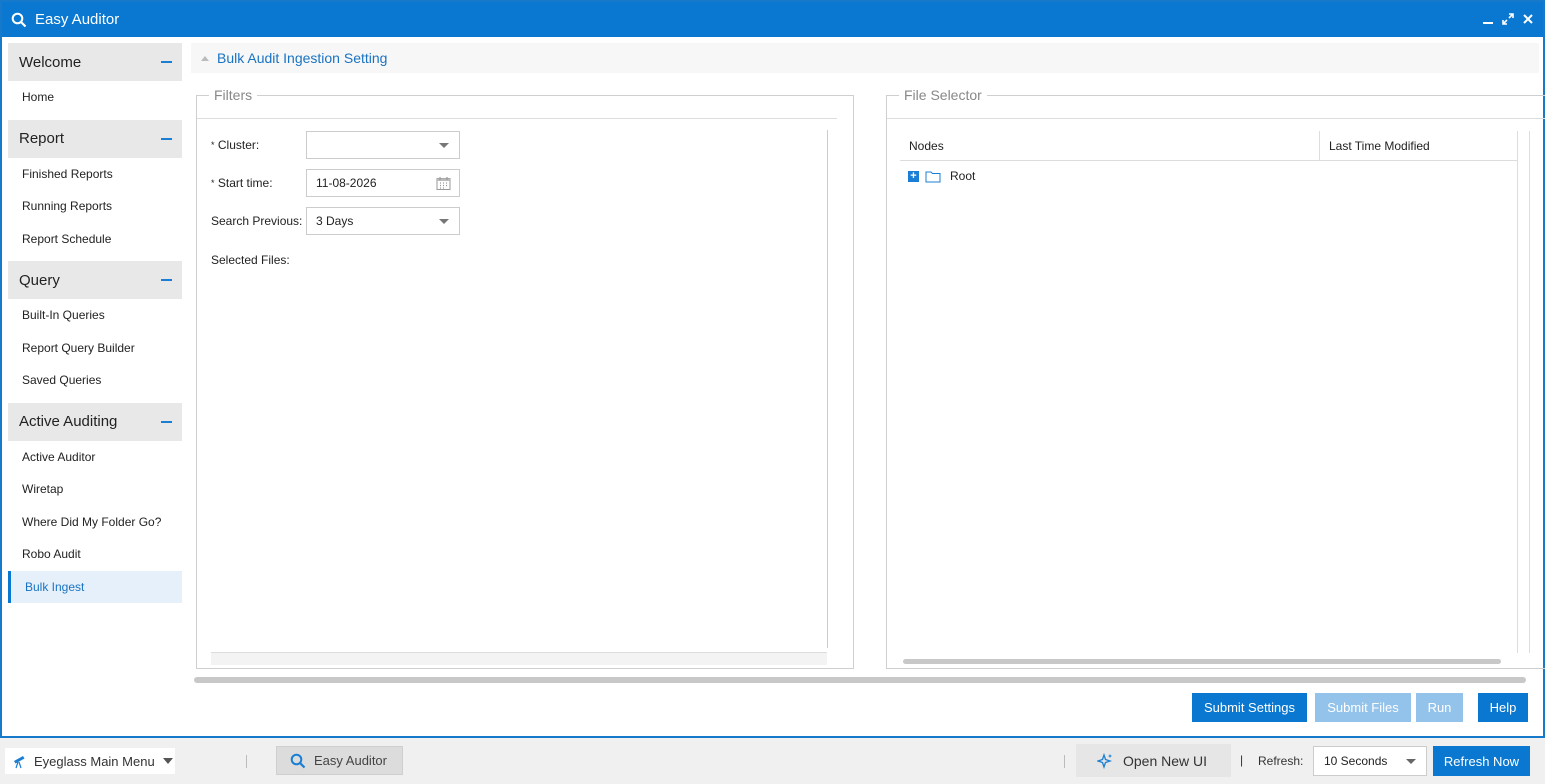 The width and height of the screenshot is (1545, 784). I want to click on expand-icon: +, so click(913, 176).